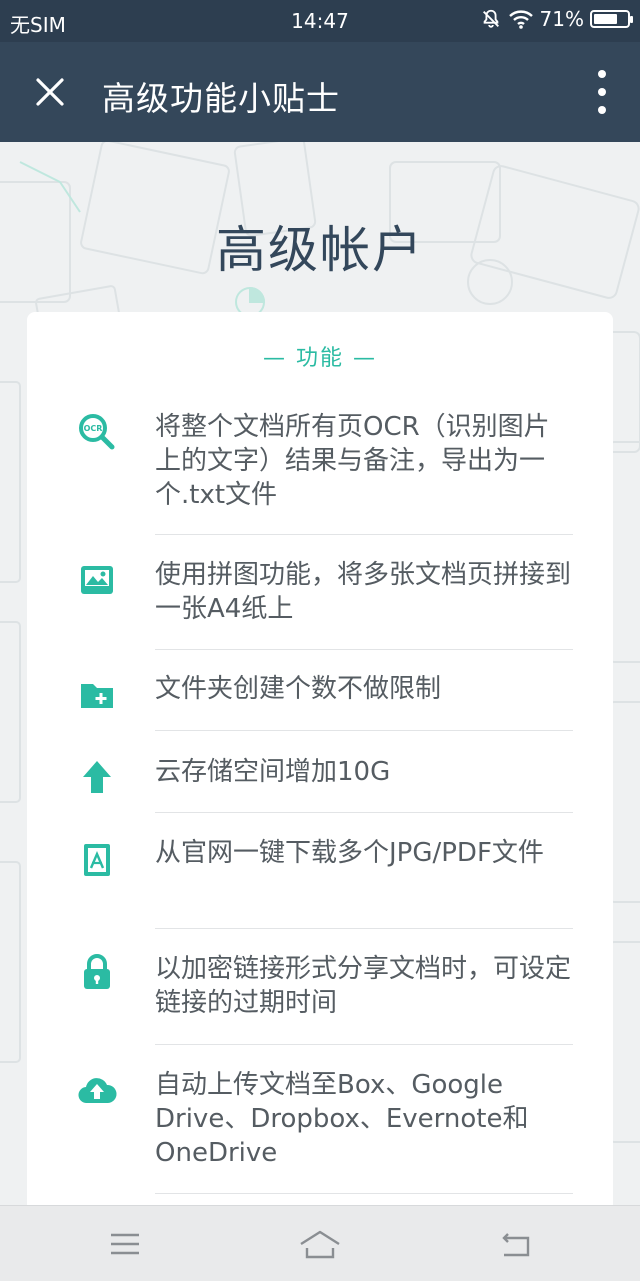  Describe the element at coordinates (320, 250) in the screenshot. I see `hero-title: 高级帐户` at that location.